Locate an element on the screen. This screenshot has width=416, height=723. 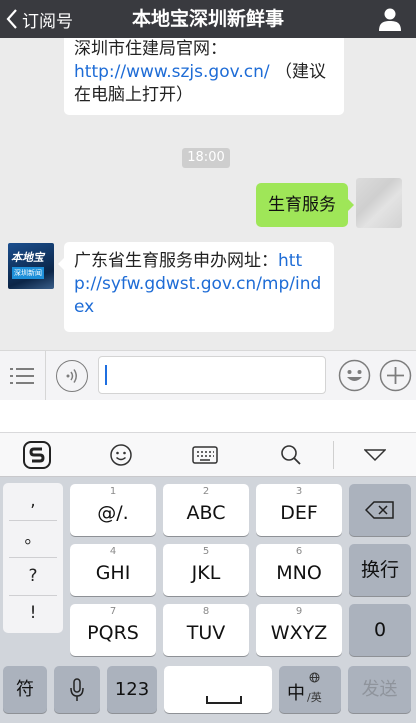
space-key is located at coordinates (218, 689).